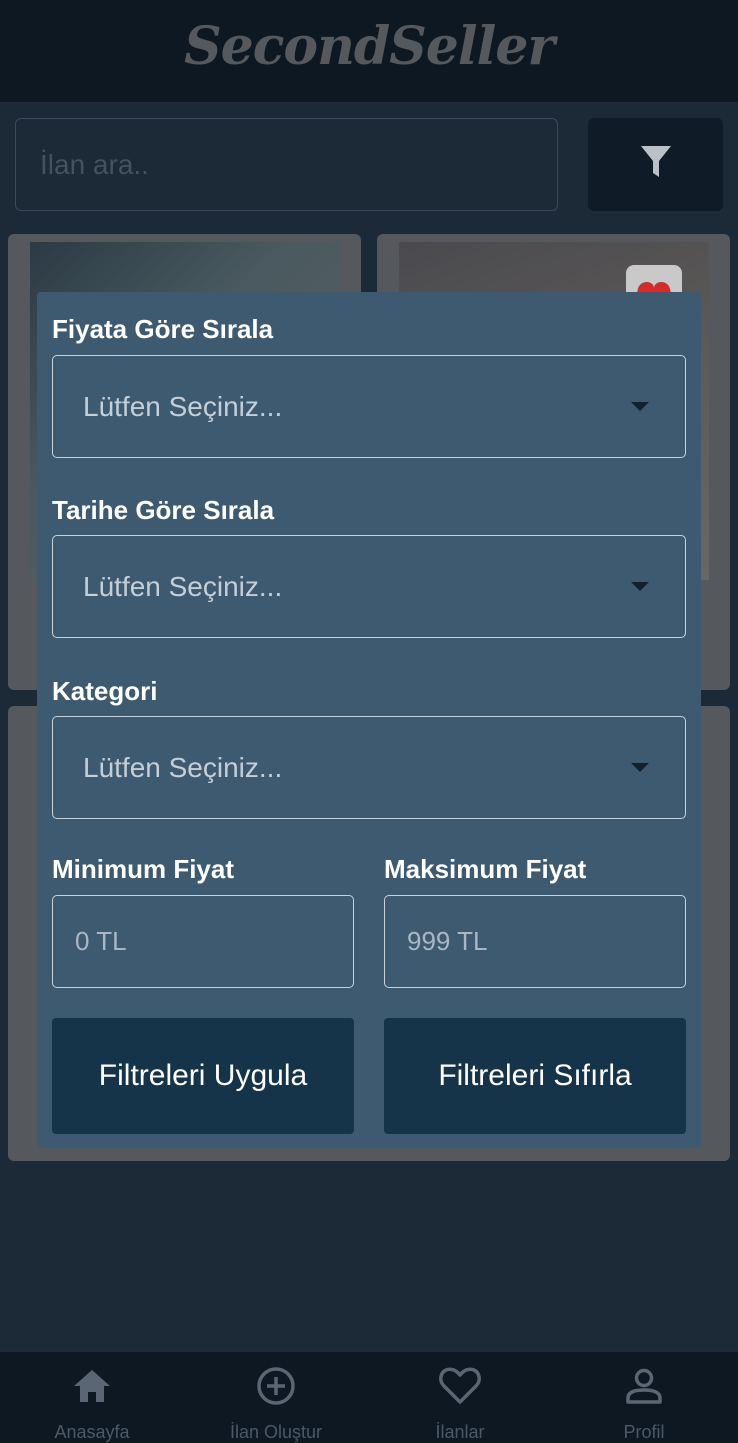  Describe the element at coordinates (535, 941) in the screenshot. I see `max-price-input: 999 TL` at that location.